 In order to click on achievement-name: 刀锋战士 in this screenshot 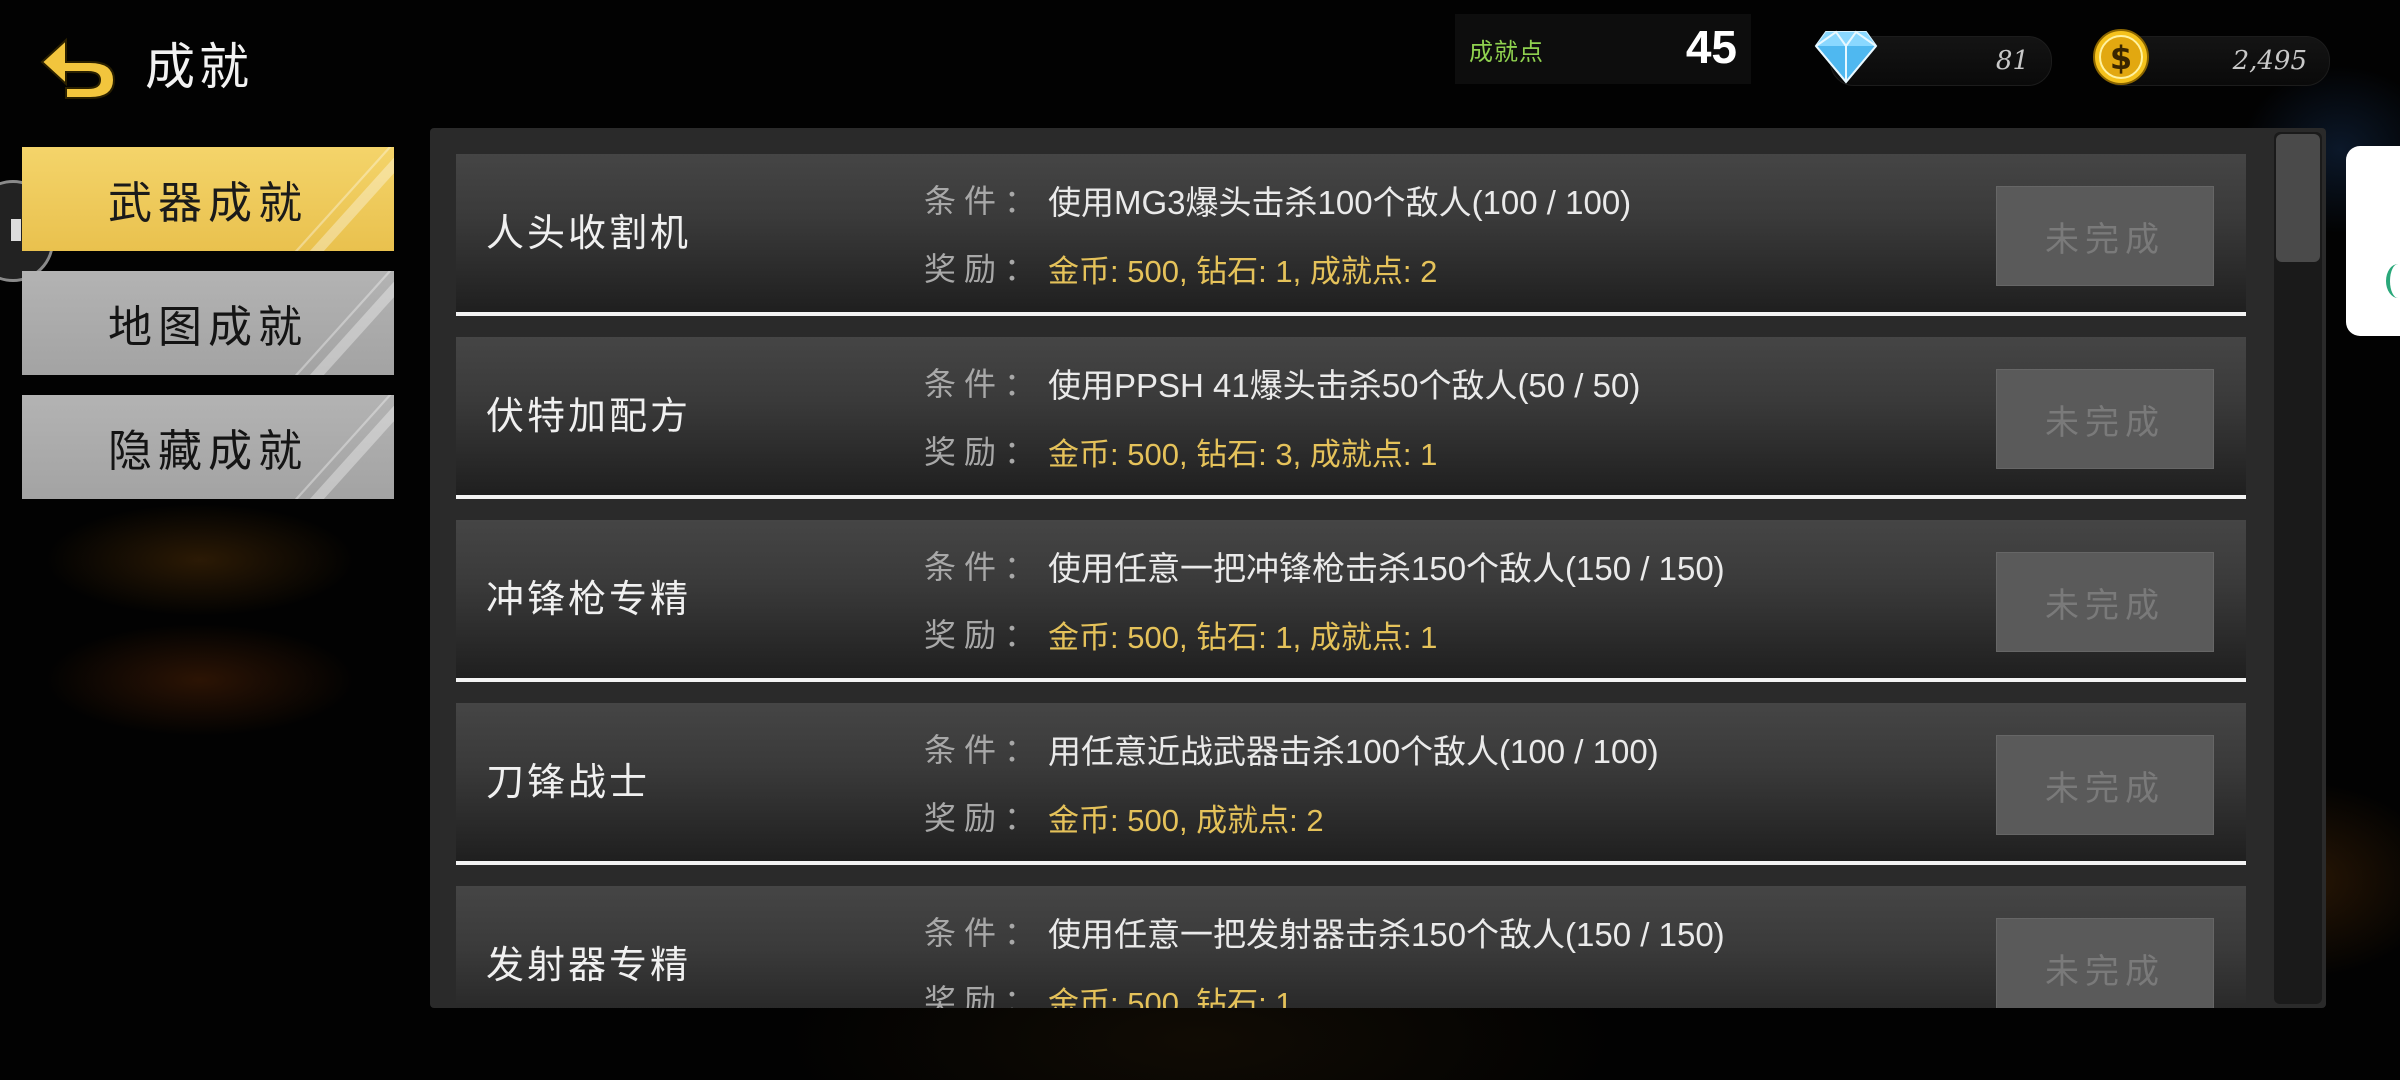, I will do `click(568, 782)`.